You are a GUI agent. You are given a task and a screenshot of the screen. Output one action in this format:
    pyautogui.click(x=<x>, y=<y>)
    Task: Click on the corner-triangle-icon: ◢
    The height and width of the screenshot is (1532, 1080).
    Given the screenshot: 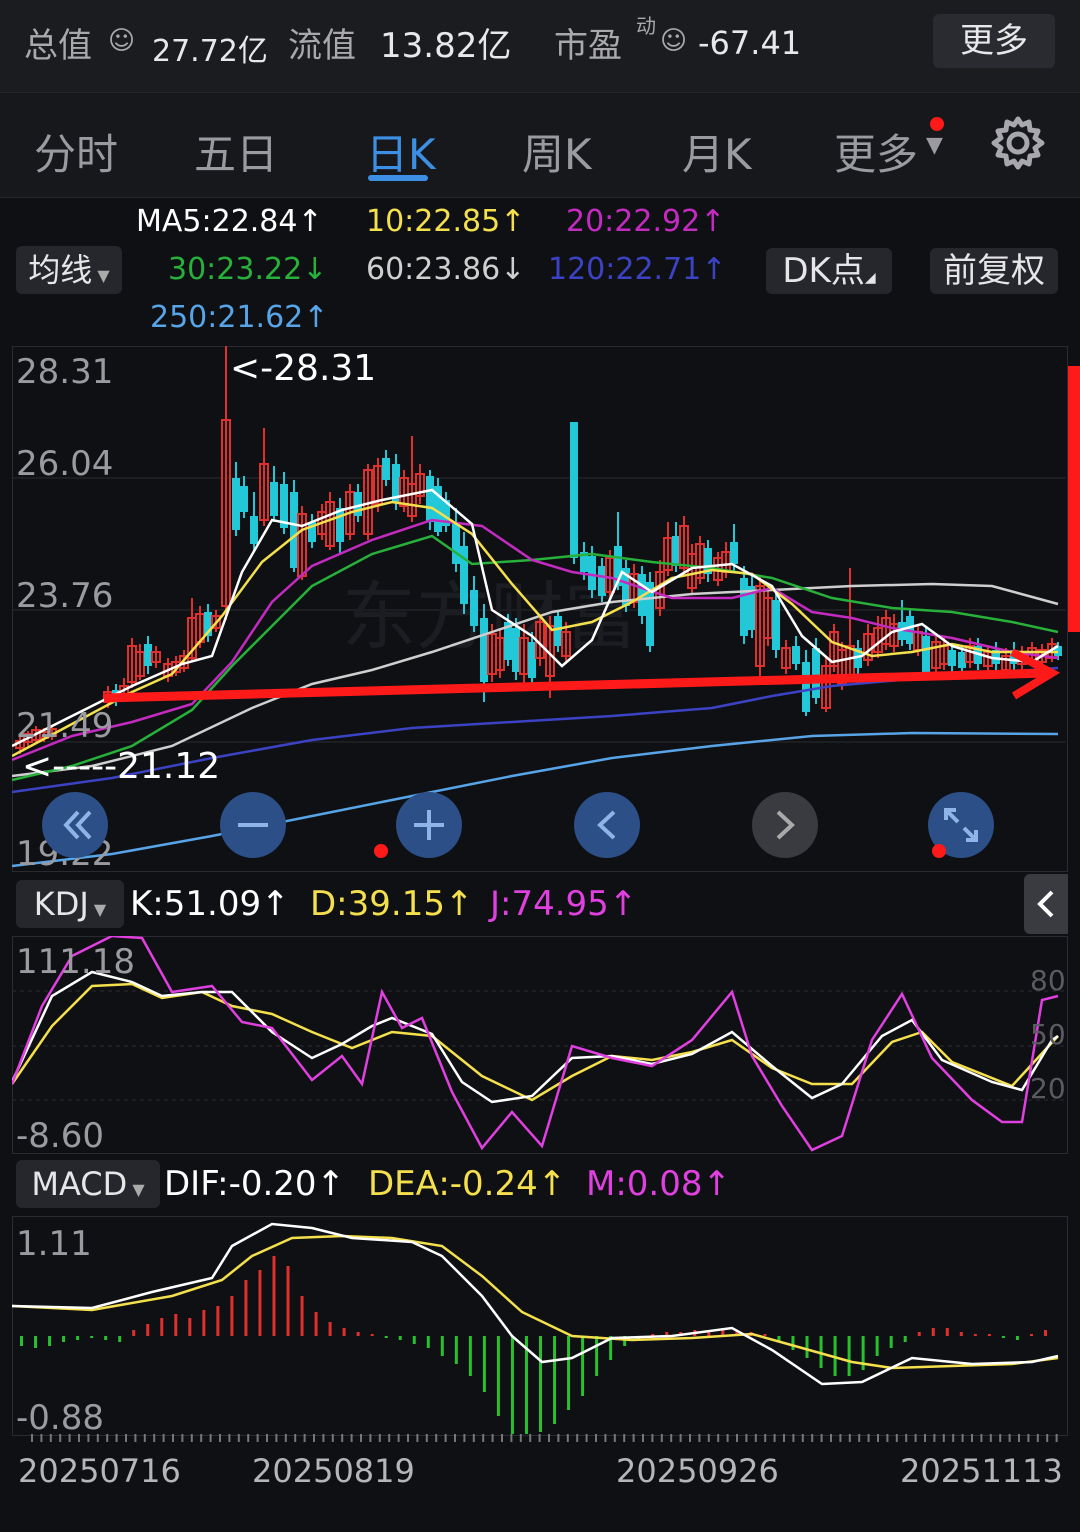 What is the action you would take?
    pyautogui.click(x=870, y=278)
    